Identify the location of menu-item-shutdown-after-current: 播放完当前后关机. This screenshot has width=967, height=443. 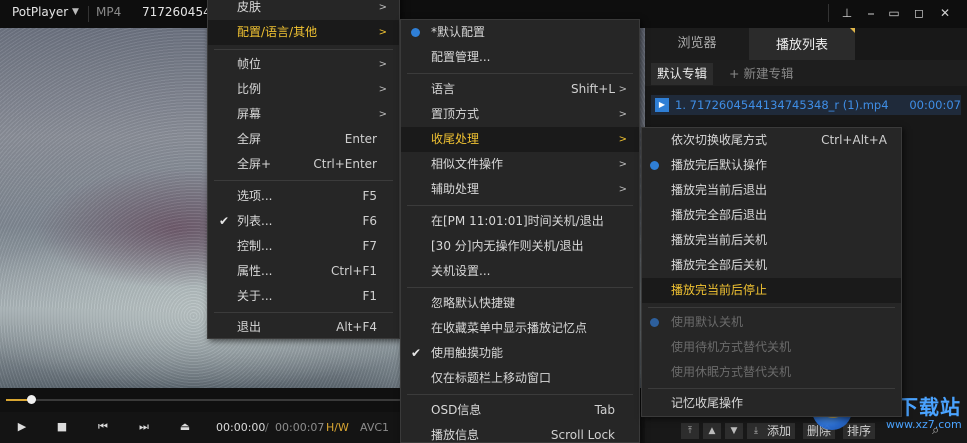
(771, 240).